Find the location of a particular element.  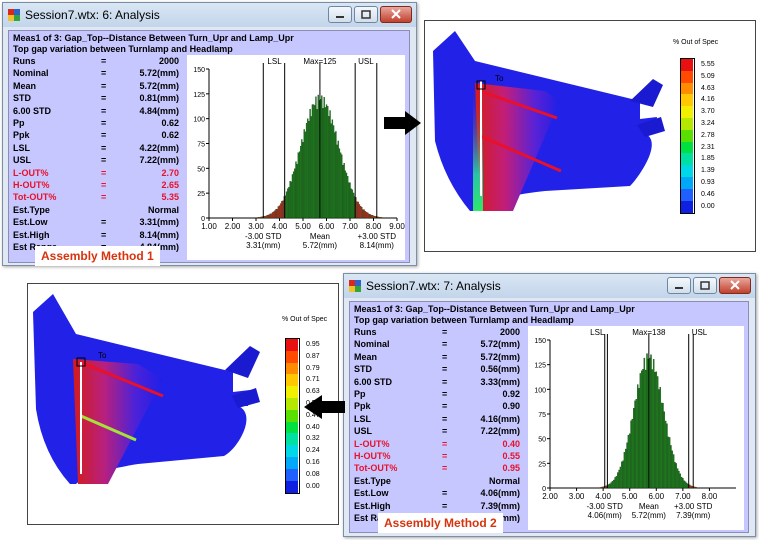

legend-value: 0.95 is located at coordinates (313, 344).